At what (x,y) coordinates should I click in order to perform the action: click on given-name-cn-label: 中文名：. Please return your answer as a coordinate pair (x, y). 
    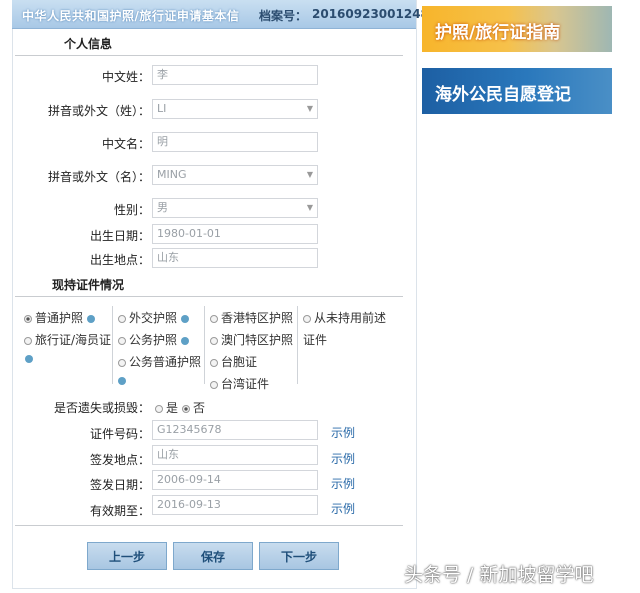
    Looking at the image, I should click on (125, 144).